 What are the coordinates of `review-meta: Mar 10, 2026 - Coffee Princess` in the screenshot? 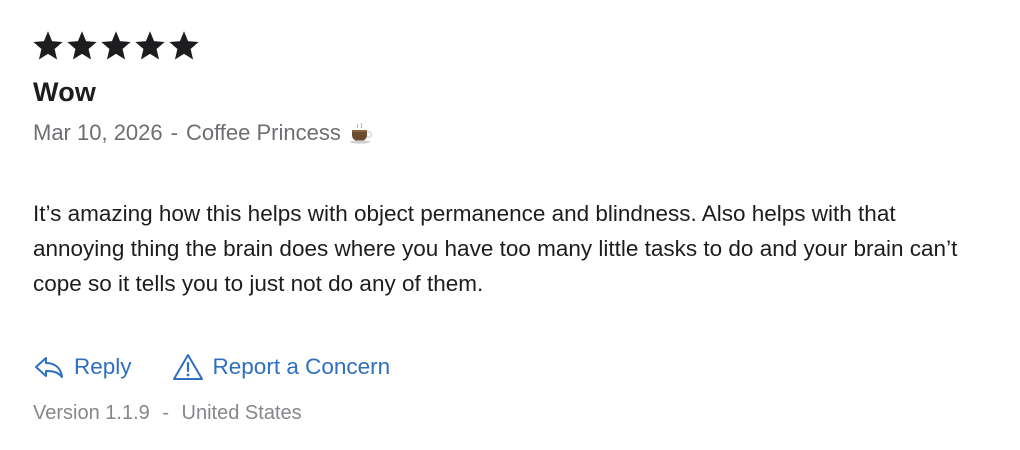 It's located at (203, 133).